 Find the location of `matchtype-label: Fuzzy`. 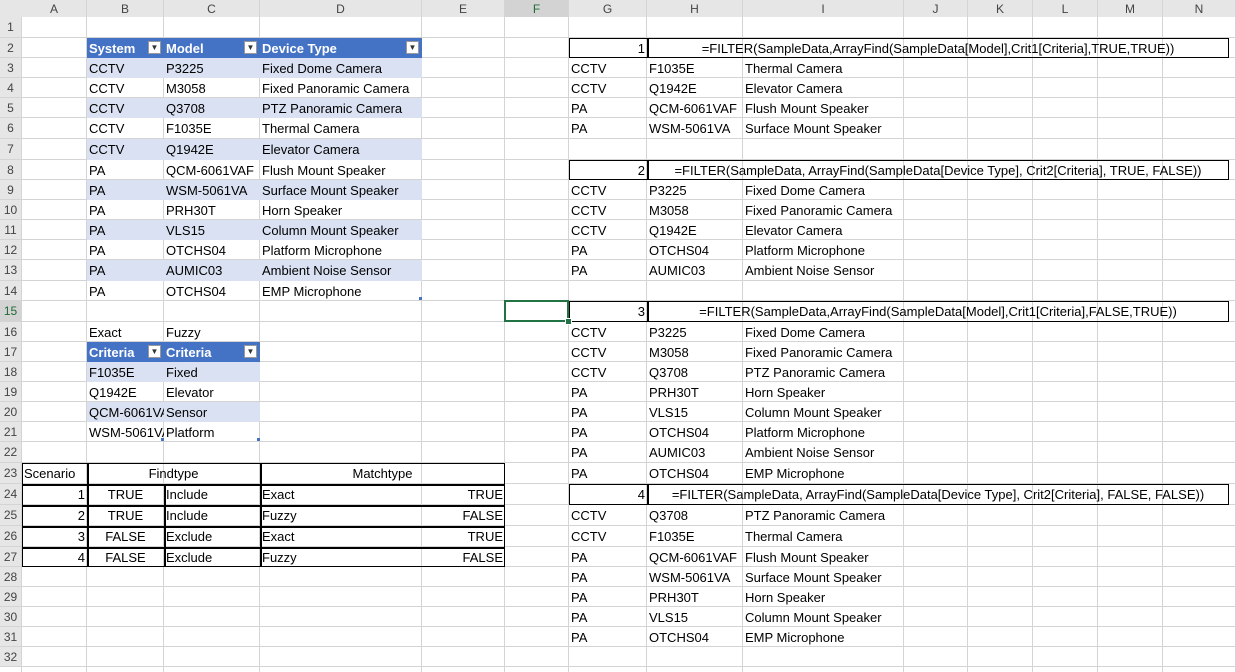

matchtype-label: Fuzzy is located at coordinates (341, 515).